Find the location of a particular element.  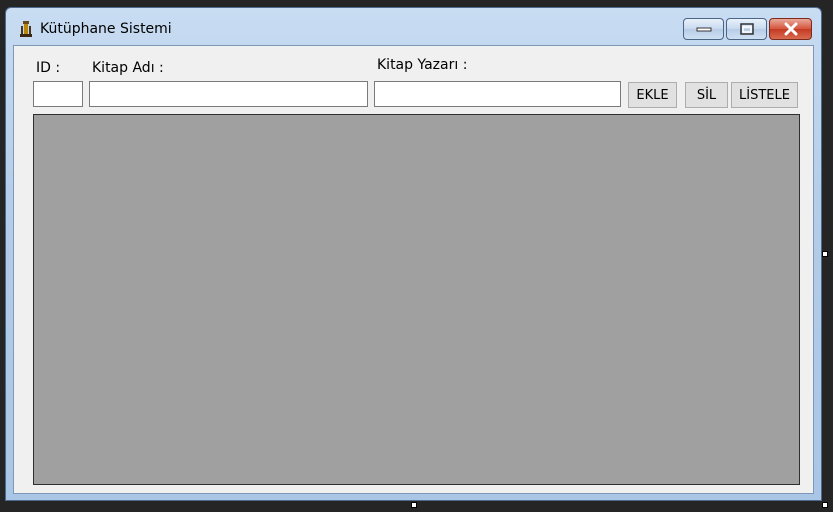

id-label: ID : is located at coordinates (48, 68).